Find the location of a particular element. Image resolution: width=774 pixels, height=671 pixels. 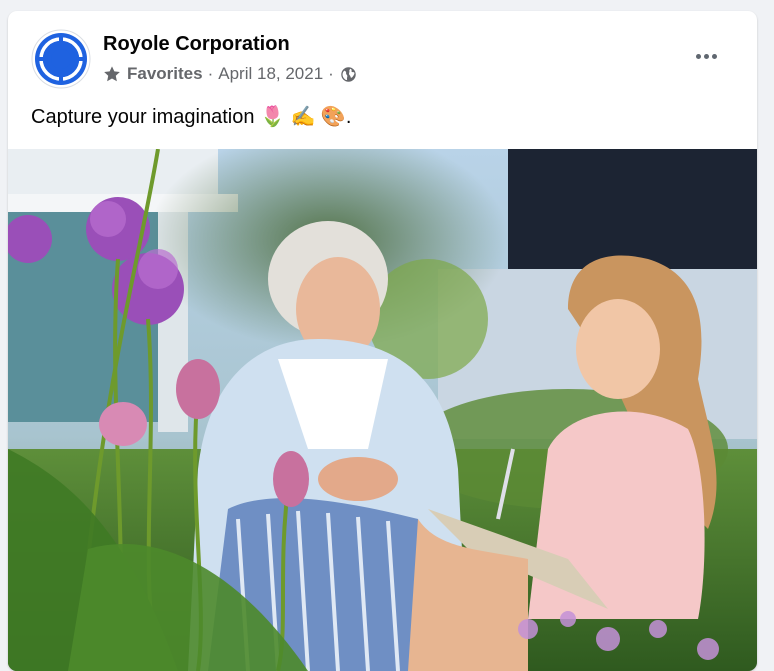

post-date-link: April 18, 2021 is located at coordinates (270, 74).